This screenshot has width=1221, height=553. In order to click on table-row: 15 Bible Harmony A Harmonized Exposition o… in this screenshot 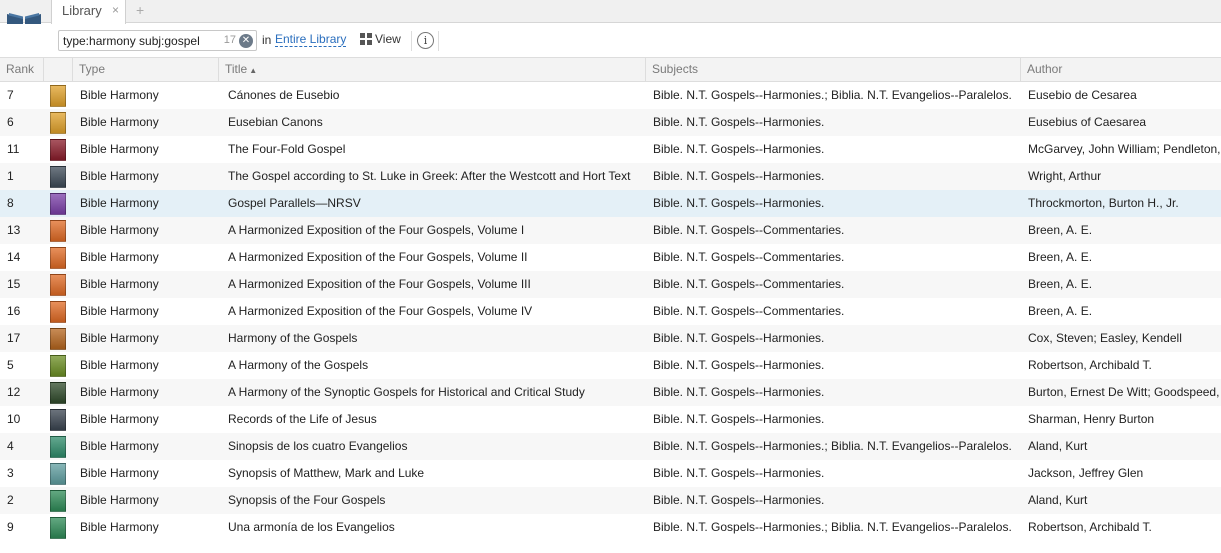, I will do `click(610, 284)`.